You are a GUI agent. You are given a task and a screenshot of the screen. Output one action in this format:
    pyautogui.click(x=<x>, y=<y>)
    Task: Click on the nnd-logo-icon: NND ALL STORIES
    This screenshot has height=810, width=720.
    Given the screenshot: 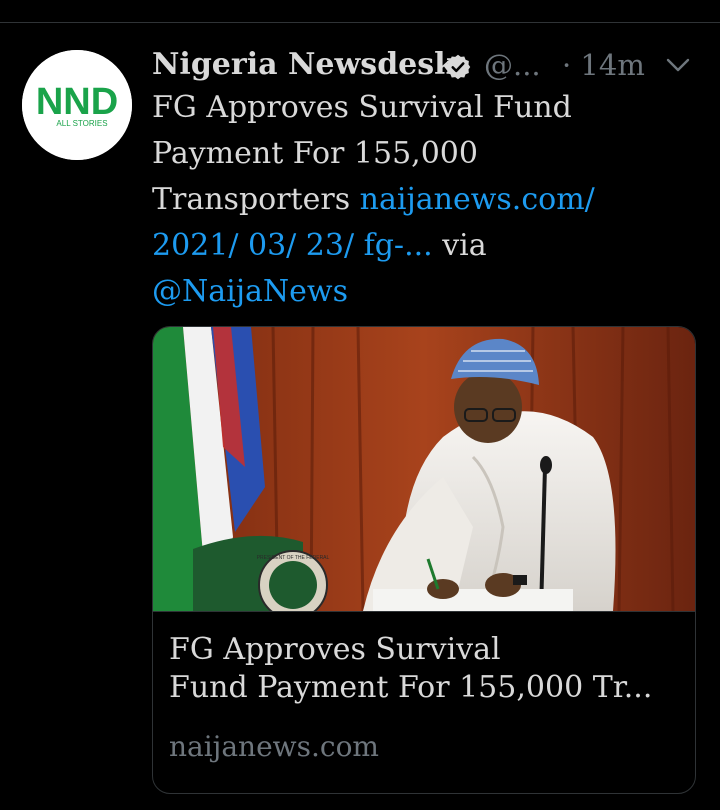 What is the action you would take?
    pyautogui.click(x=77, y=105)
    